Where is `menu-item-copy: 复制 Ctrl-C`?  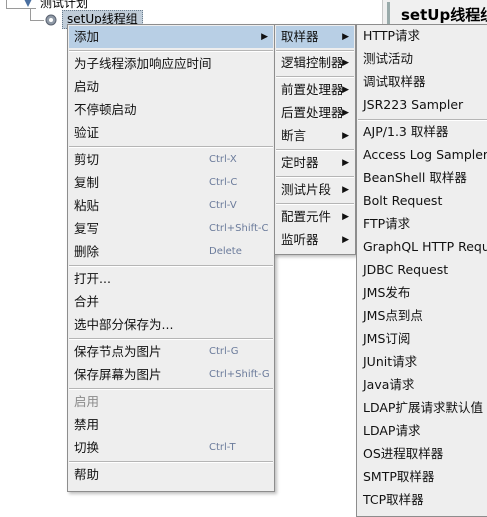 menu-item-copy: 复制 Ctrl-C is located at coordinates (171, 183).